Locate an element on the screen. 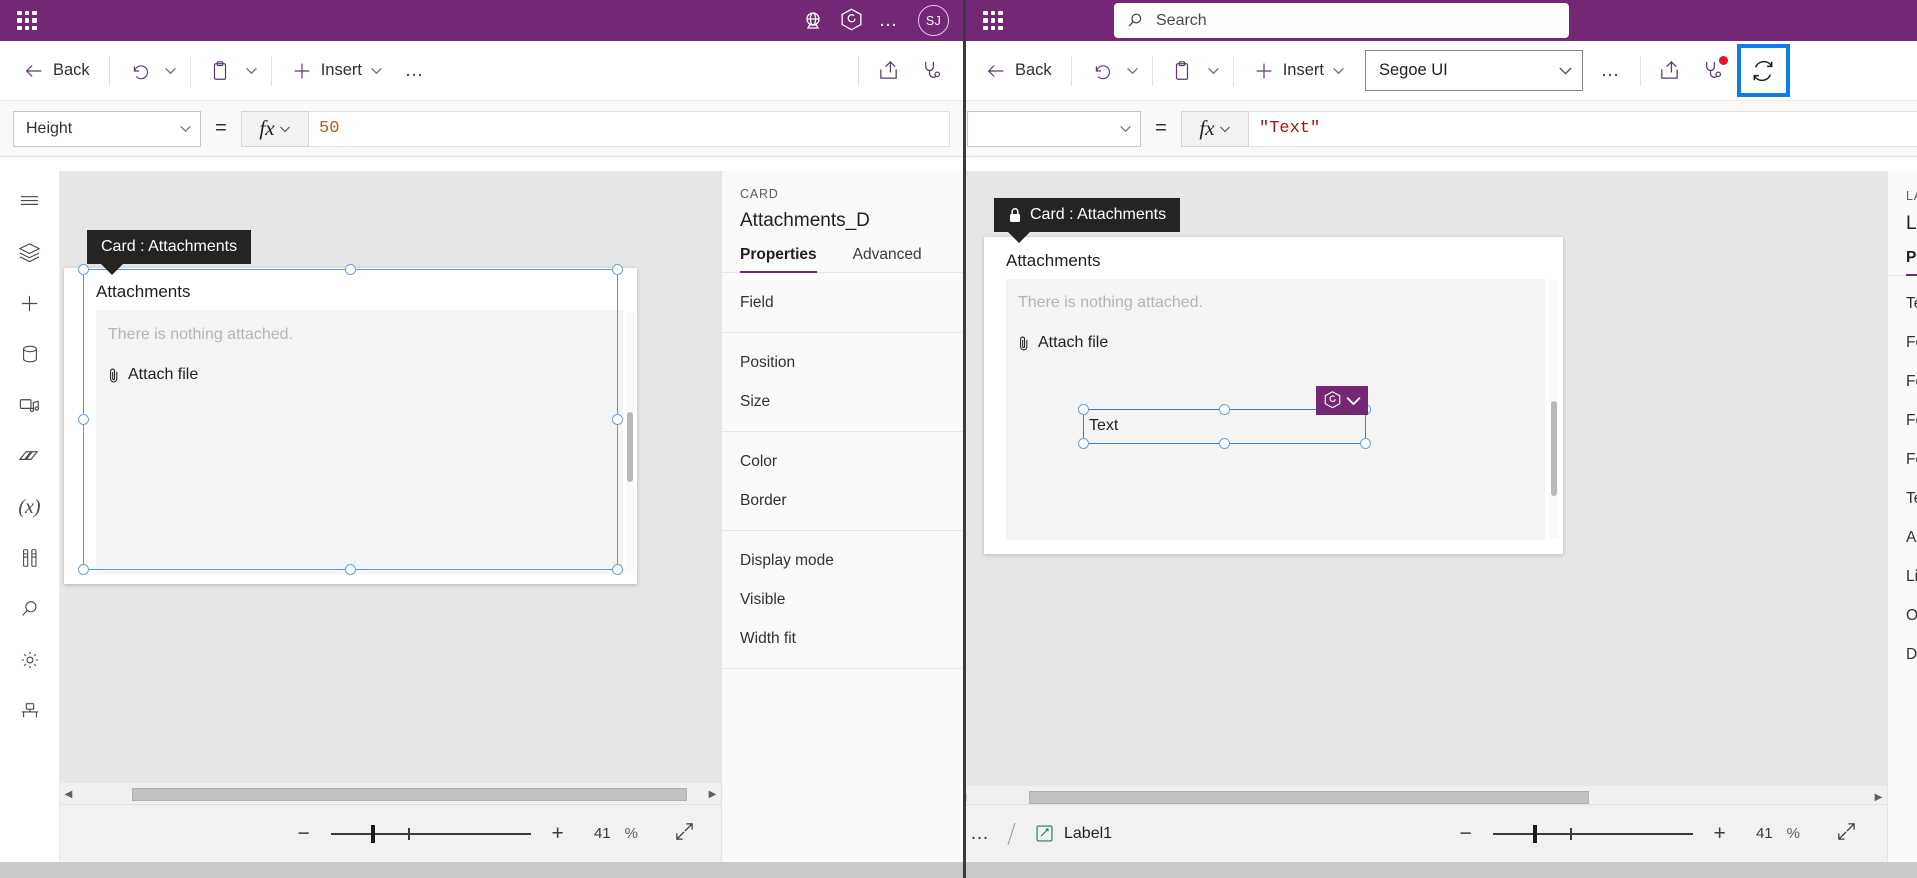  app-checker-icon is located at coordinates (930, 71).